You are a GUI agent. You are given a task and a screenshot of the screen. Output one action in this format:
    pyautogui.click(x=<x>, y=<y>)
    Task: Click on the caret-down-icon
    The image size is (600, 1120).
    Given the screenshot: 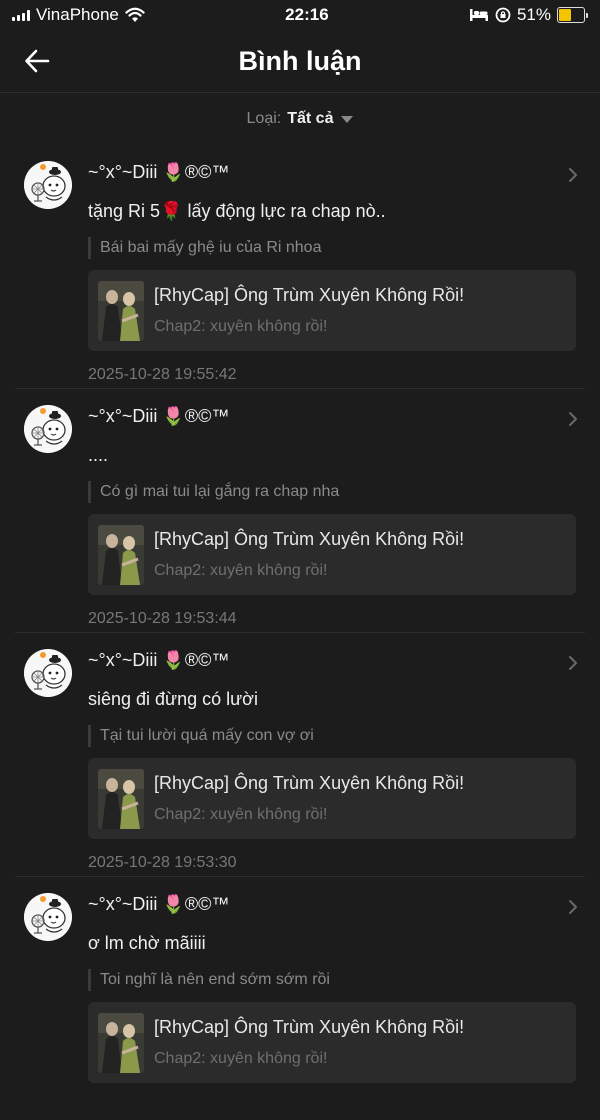 What is the action you would take?
    pyautogui.click(x=347, y=119)
    